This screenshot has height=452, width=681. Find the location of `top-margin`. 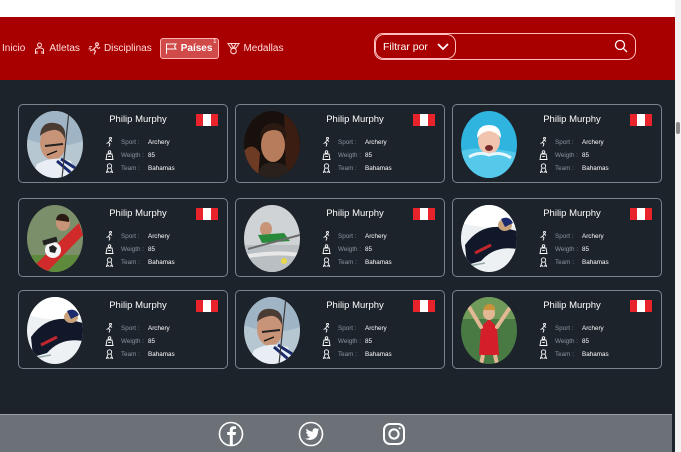

top-margin is located at coordinates (340, 8).